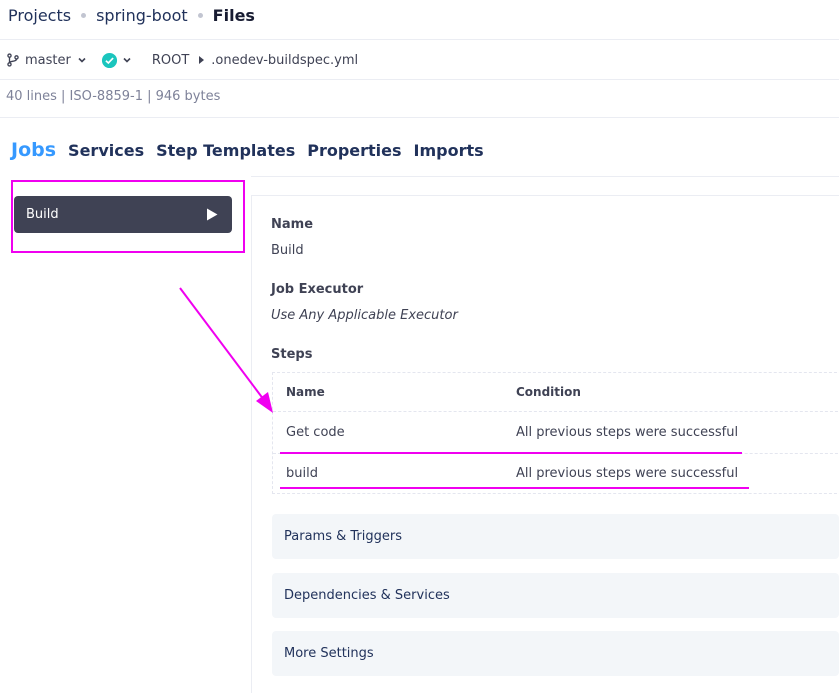  What do you see at coordinates (292, 224) in the screenshot?
I see `name-label: Name` at bounding box center [292, 224].